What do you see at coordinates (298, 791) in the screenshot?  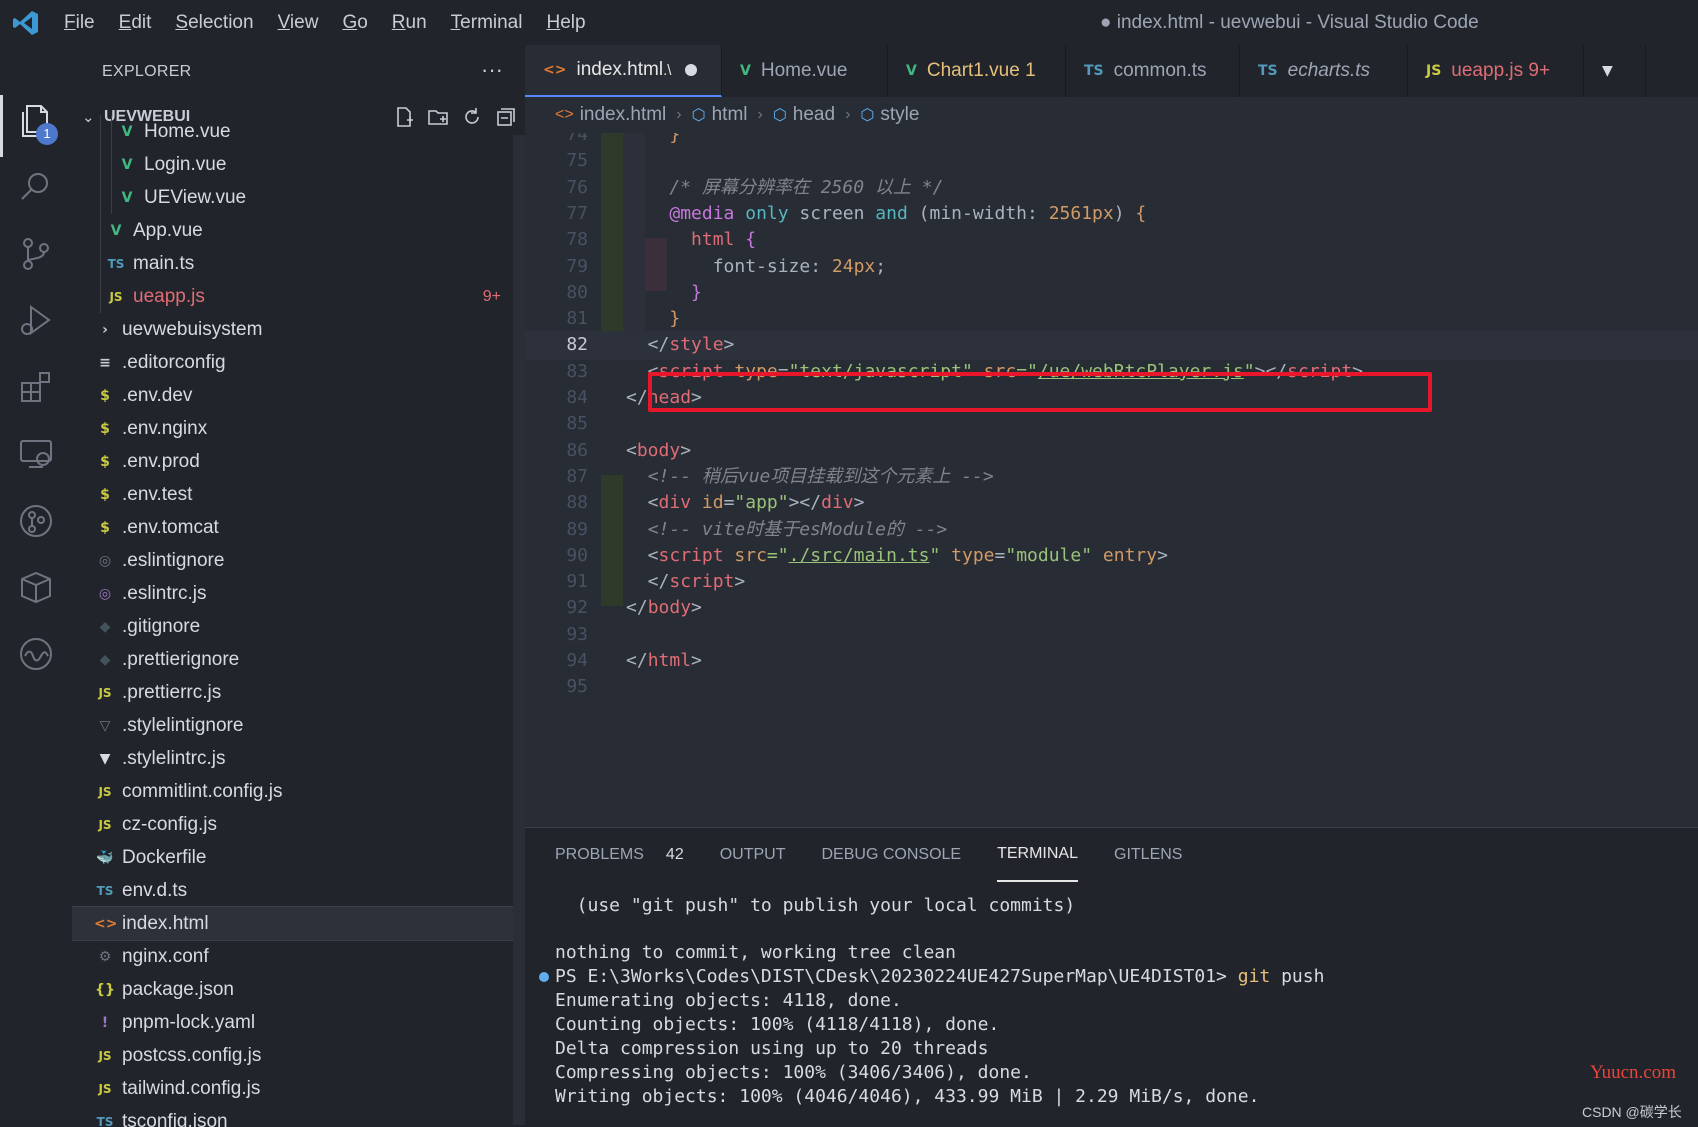 I see `tree-file: JS commitlint.config.js` at bounding box center [298, 791].